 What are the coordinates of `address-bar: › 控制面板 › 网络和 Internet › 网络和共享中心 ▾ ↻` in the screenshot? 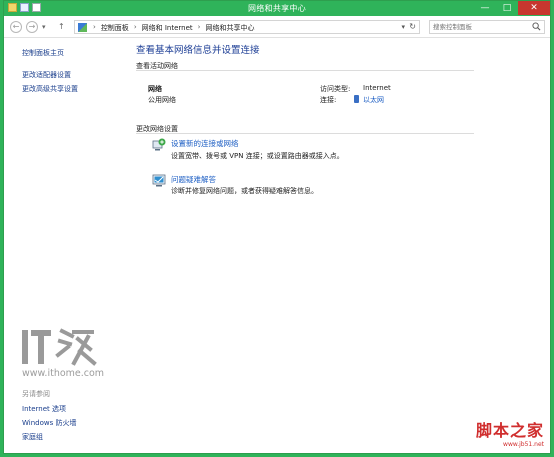 It's located at (247, 27).